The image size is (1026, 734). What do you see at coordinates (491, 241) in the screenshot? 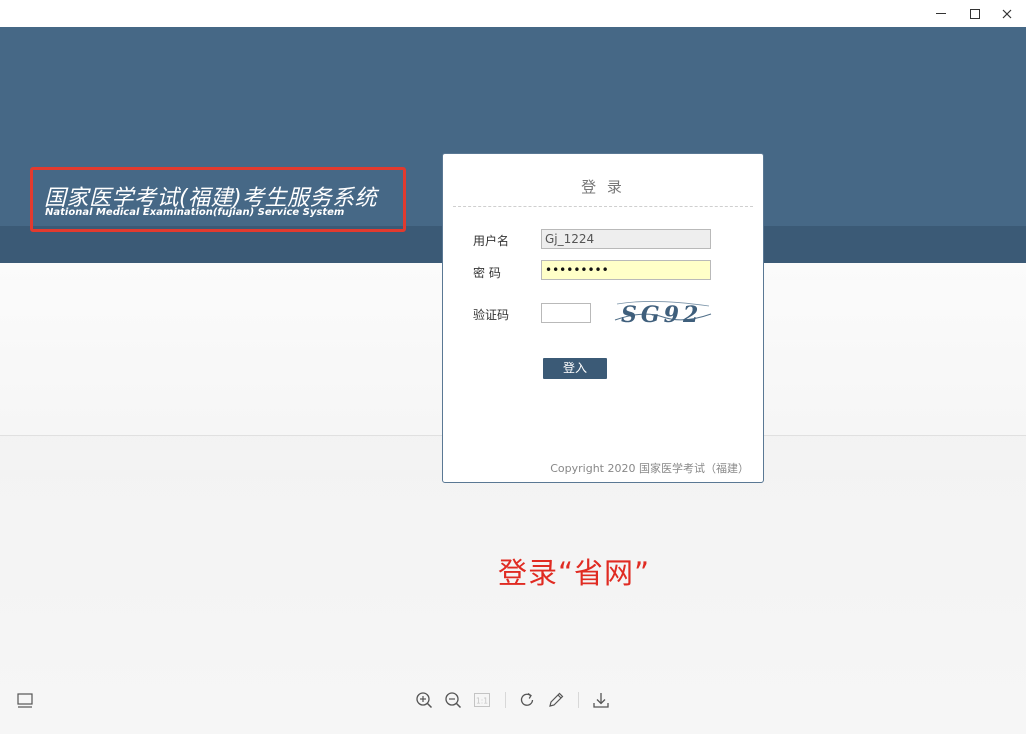
I see `username-label: 用户名` at bounding box center [491, 241].